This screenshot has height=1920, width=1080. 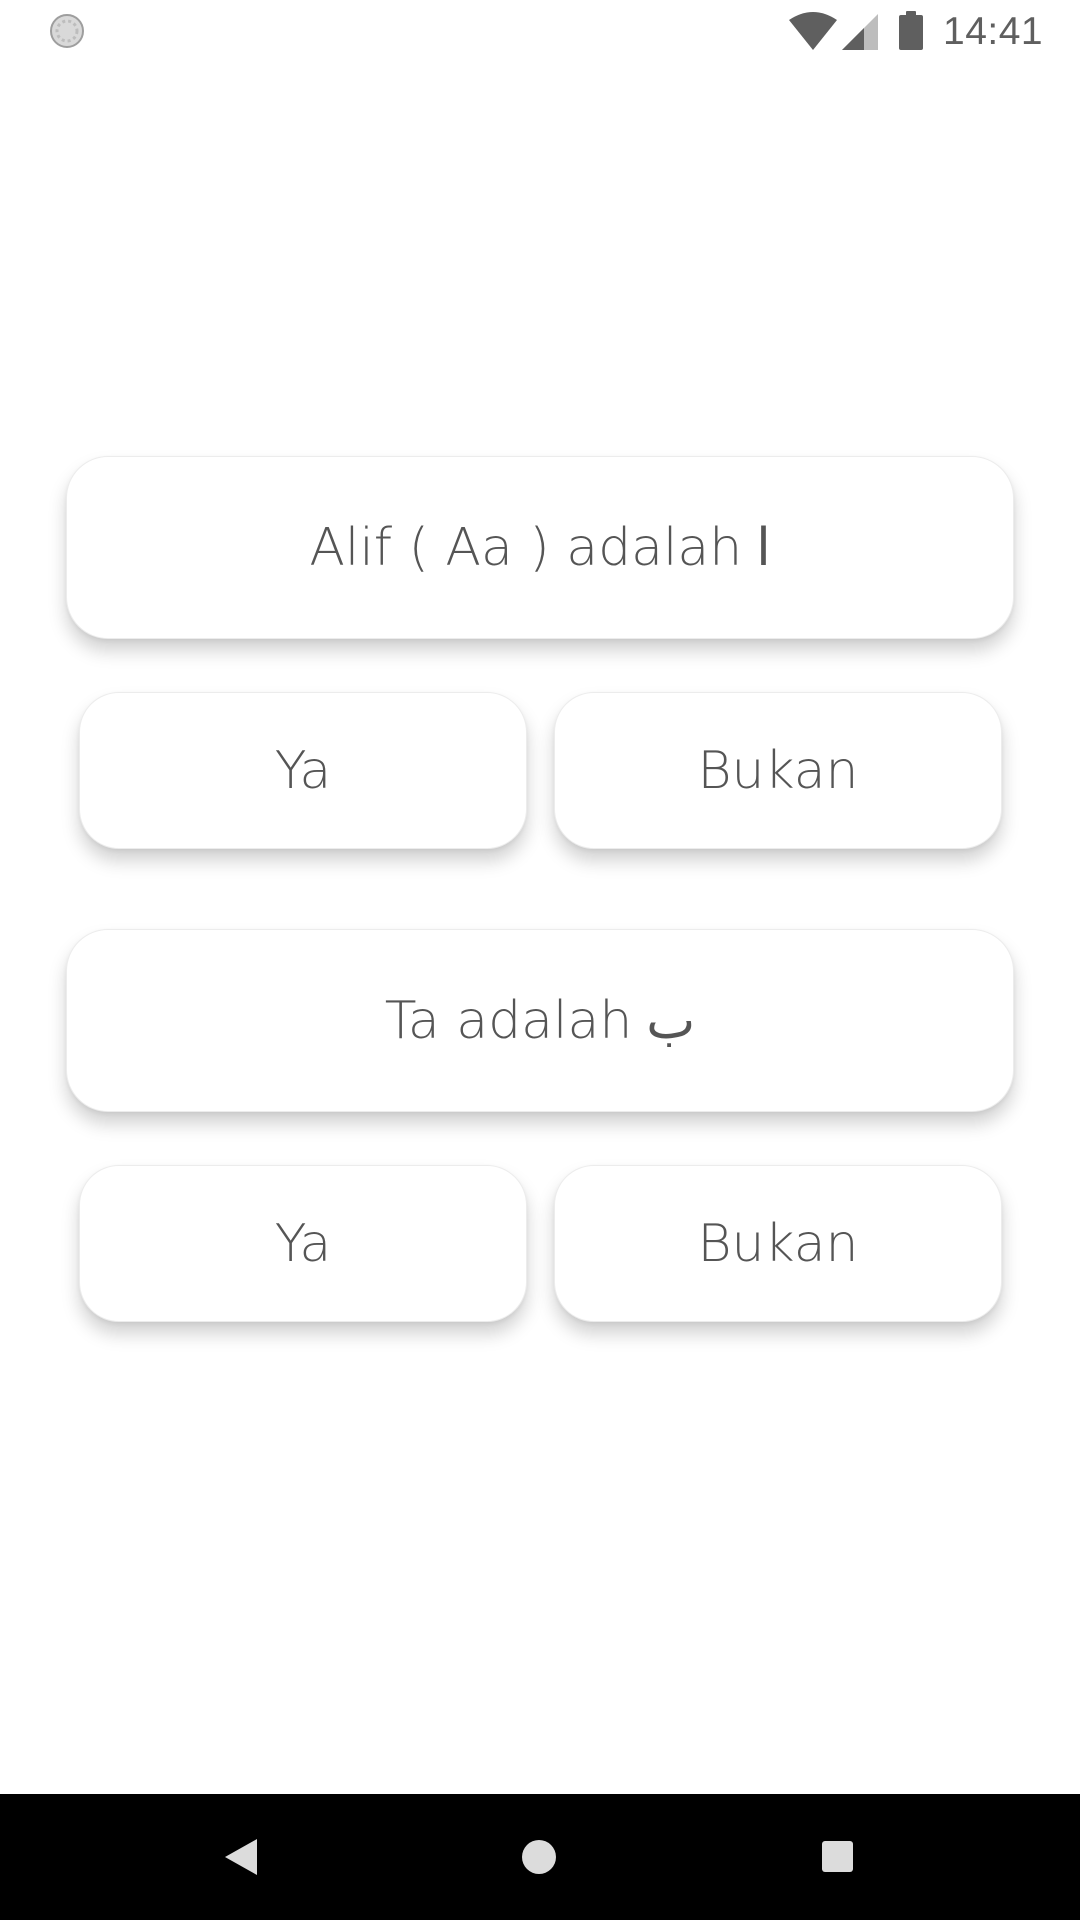 What do you see at coordinates (540, 32) in the screenshot?
I see `status-bar: 14:41` at bounding box center [540, 32].